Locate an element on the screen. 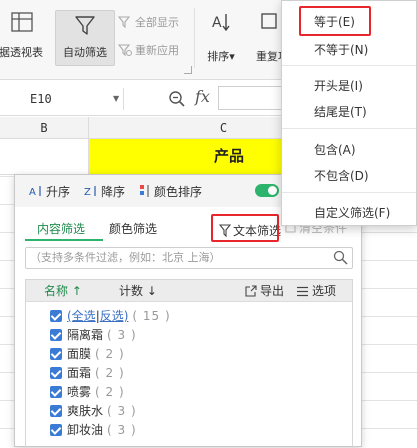 This screenshot has width=417, height=448. chevron-down-icon: ▼ is located at coordinates (116, 99).